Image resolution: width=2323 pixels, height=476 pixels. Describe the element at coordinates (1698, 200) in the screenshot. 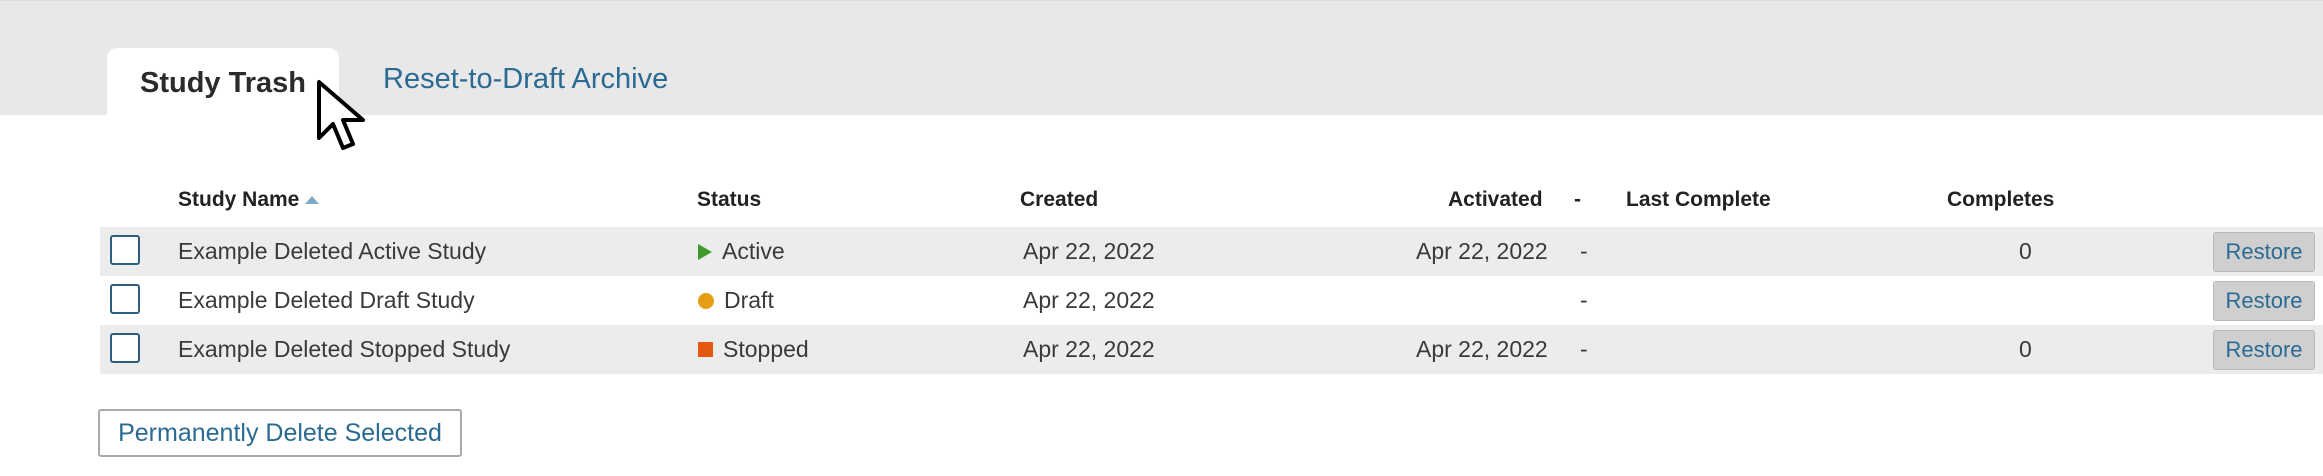

I see `column-header-last-complete: Last Complete` at that location.